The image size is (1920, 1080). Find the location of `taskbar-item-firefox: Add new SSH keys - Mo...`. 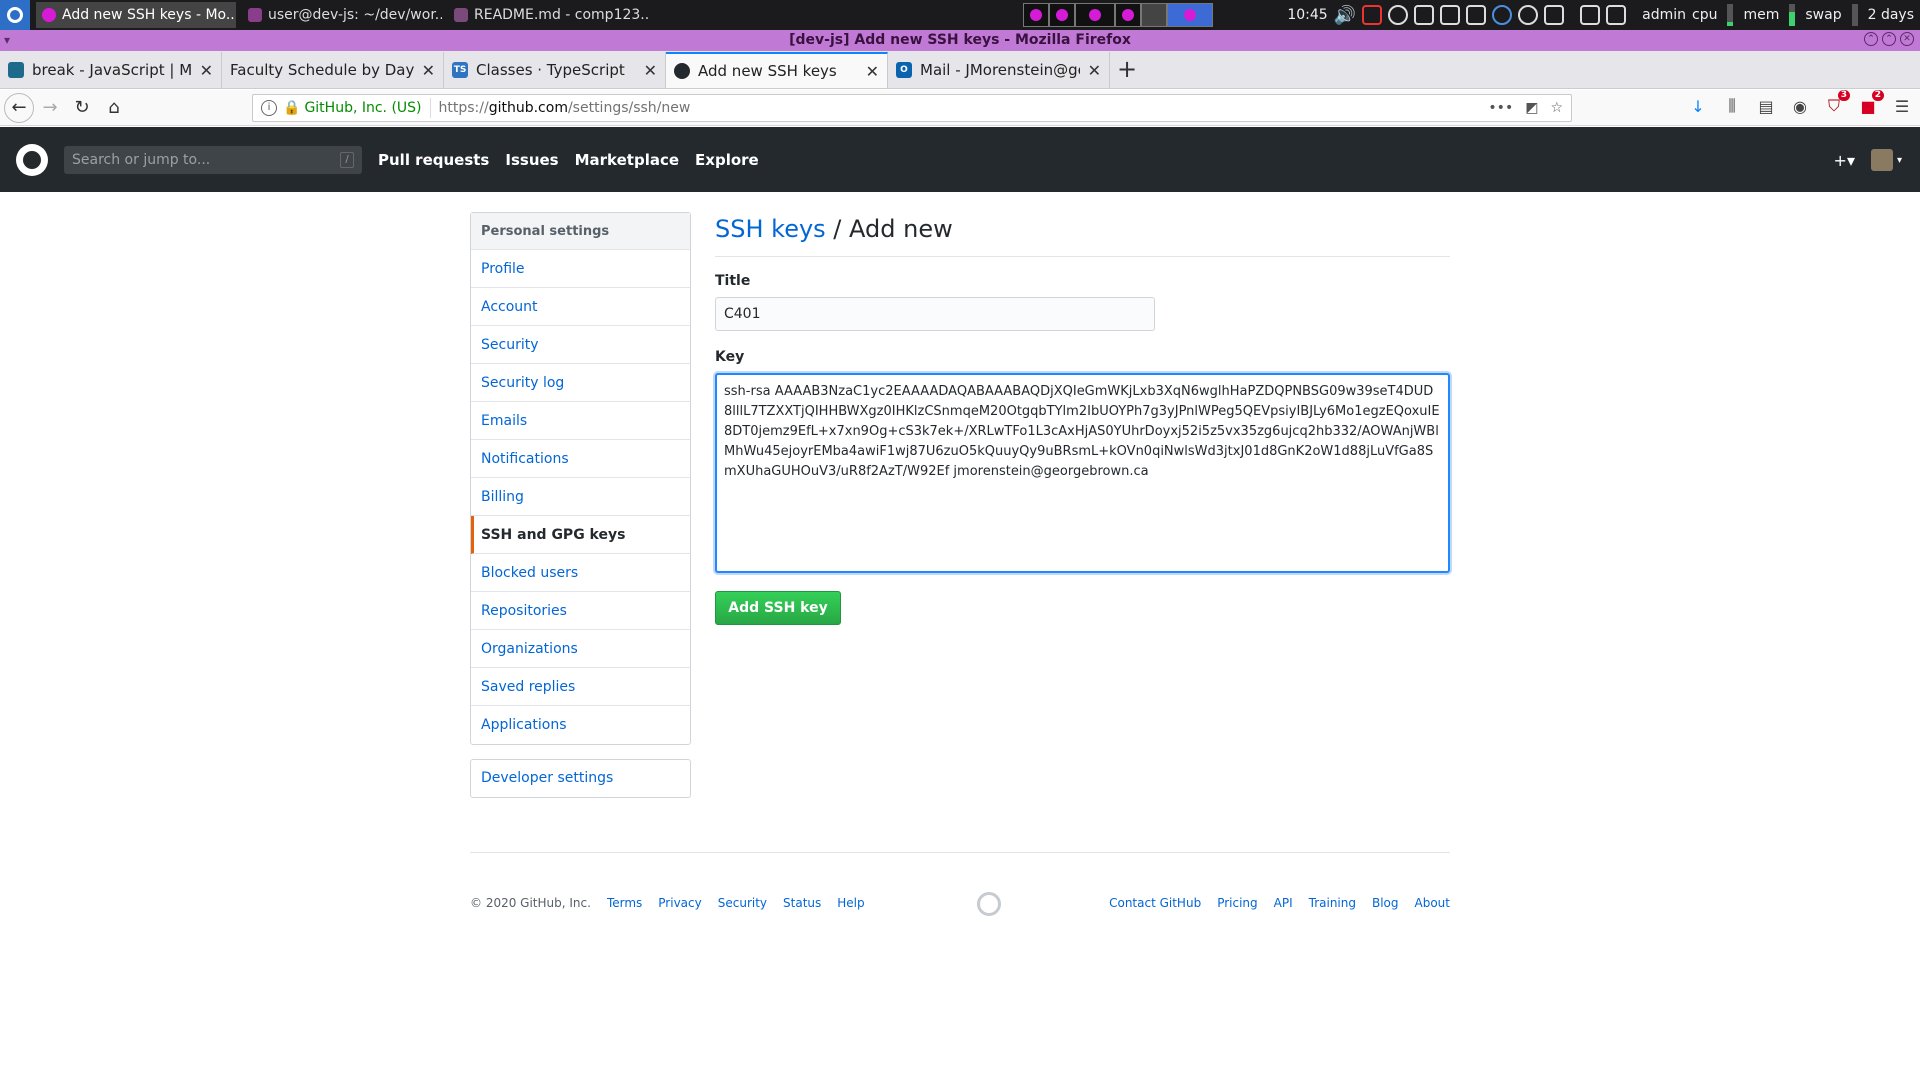

taskbar-item-firefox: Add new SSH keys - Mo... is located at coordinates (136, 15).